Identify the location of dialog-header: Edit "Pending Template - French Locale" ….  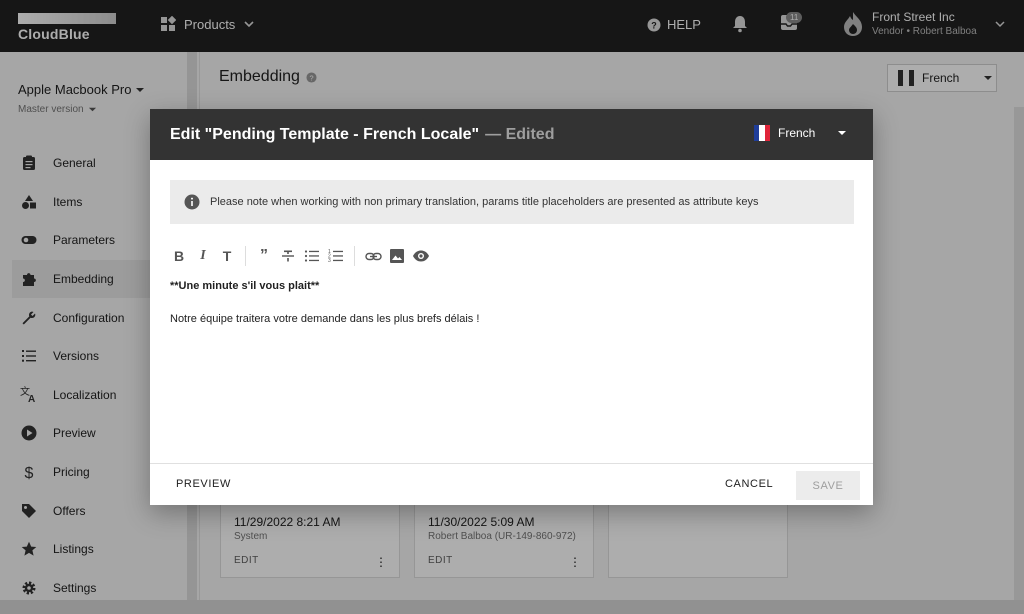
(511, 134).